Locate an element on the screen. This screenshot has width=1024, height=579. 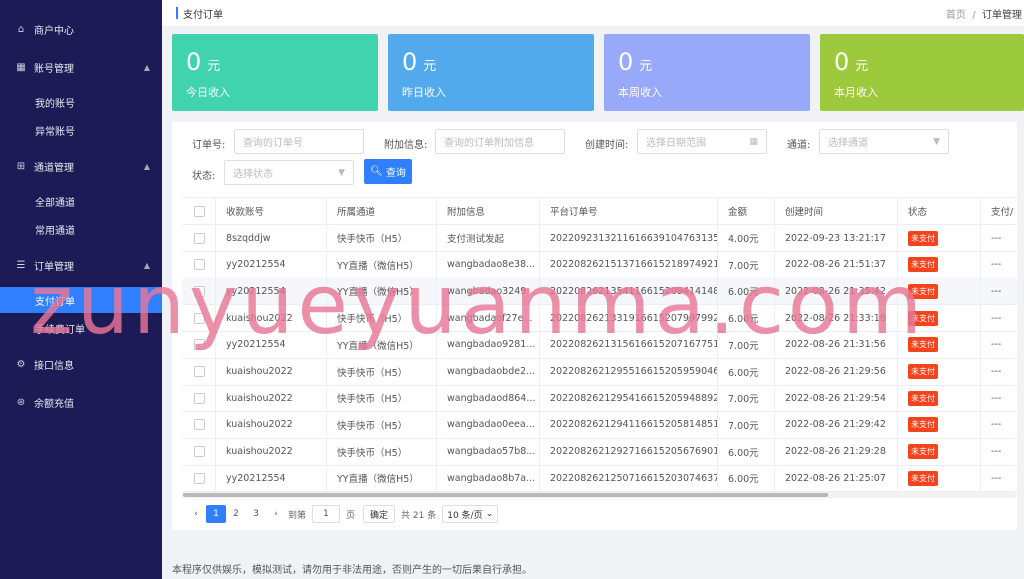
goto-confirm-button: 确定 is located at coordinates (379, 514).